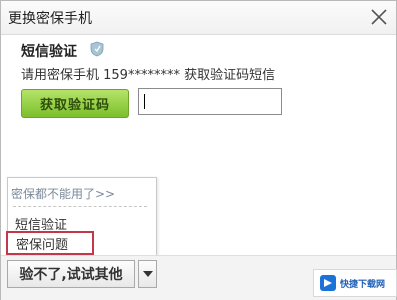  What do you see at coordinates (49, 52) in the screenshot?
I see `sms-verification-title: 短信验证` at bounding box center [49, 52].